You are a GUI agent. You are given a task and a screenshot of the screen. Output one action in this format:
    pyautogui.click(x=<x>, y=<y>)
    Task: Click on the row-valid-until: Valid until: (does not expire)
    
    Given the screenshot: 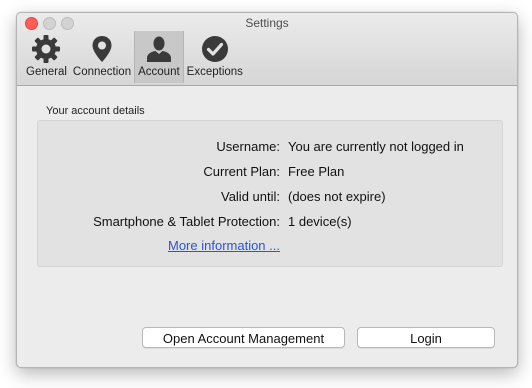 What is the action you would take?
    pyautogui.click(x=270, y=198)
    